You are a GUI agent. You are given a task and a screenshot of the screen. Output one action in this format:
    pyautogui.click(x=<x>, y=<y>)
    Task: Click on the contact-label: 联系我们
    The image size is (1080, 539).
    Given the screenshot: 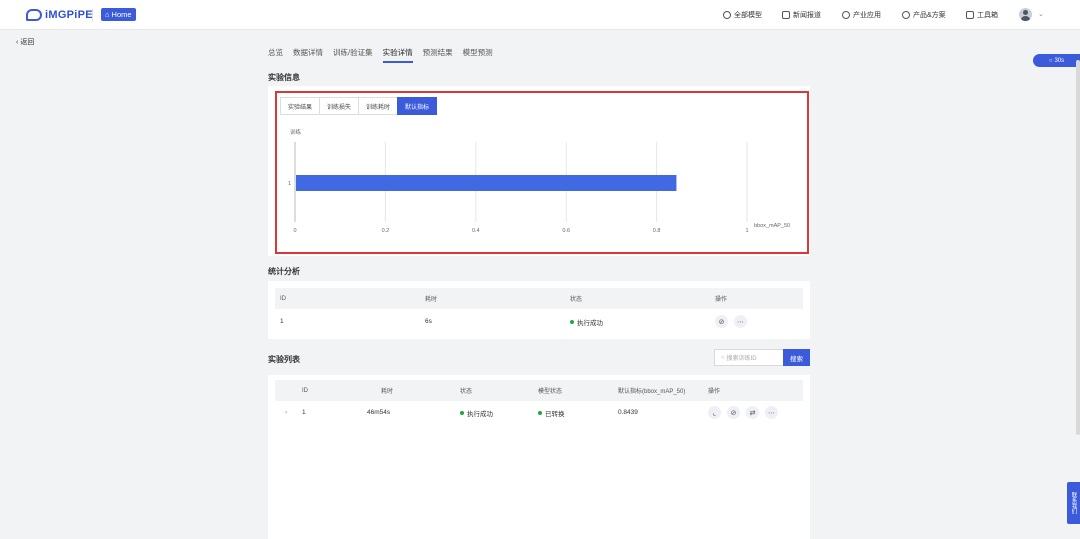 What is the action you would take?
    pyautogui.click(x=1073, y=503)
    